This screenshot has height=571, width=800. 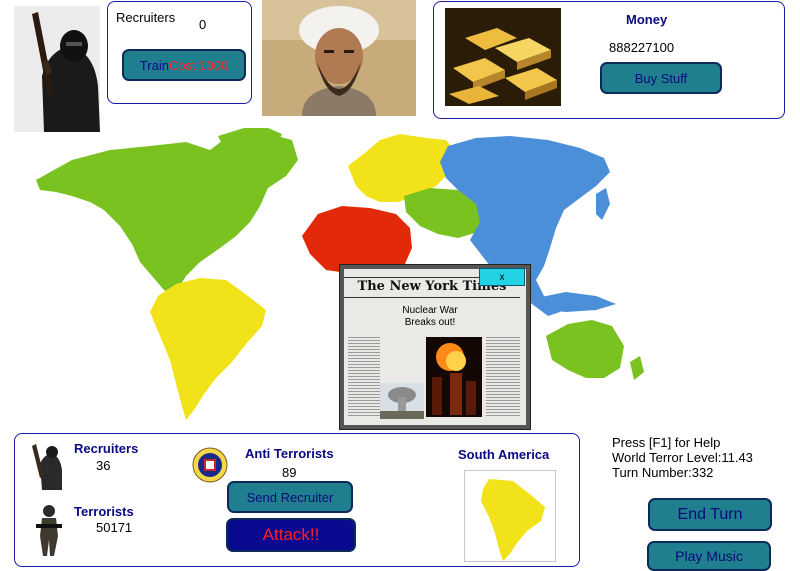 What do you see at coordinates (603, 204) in the screenshot?
I see `japan-region` at bounding box center [603, 204].